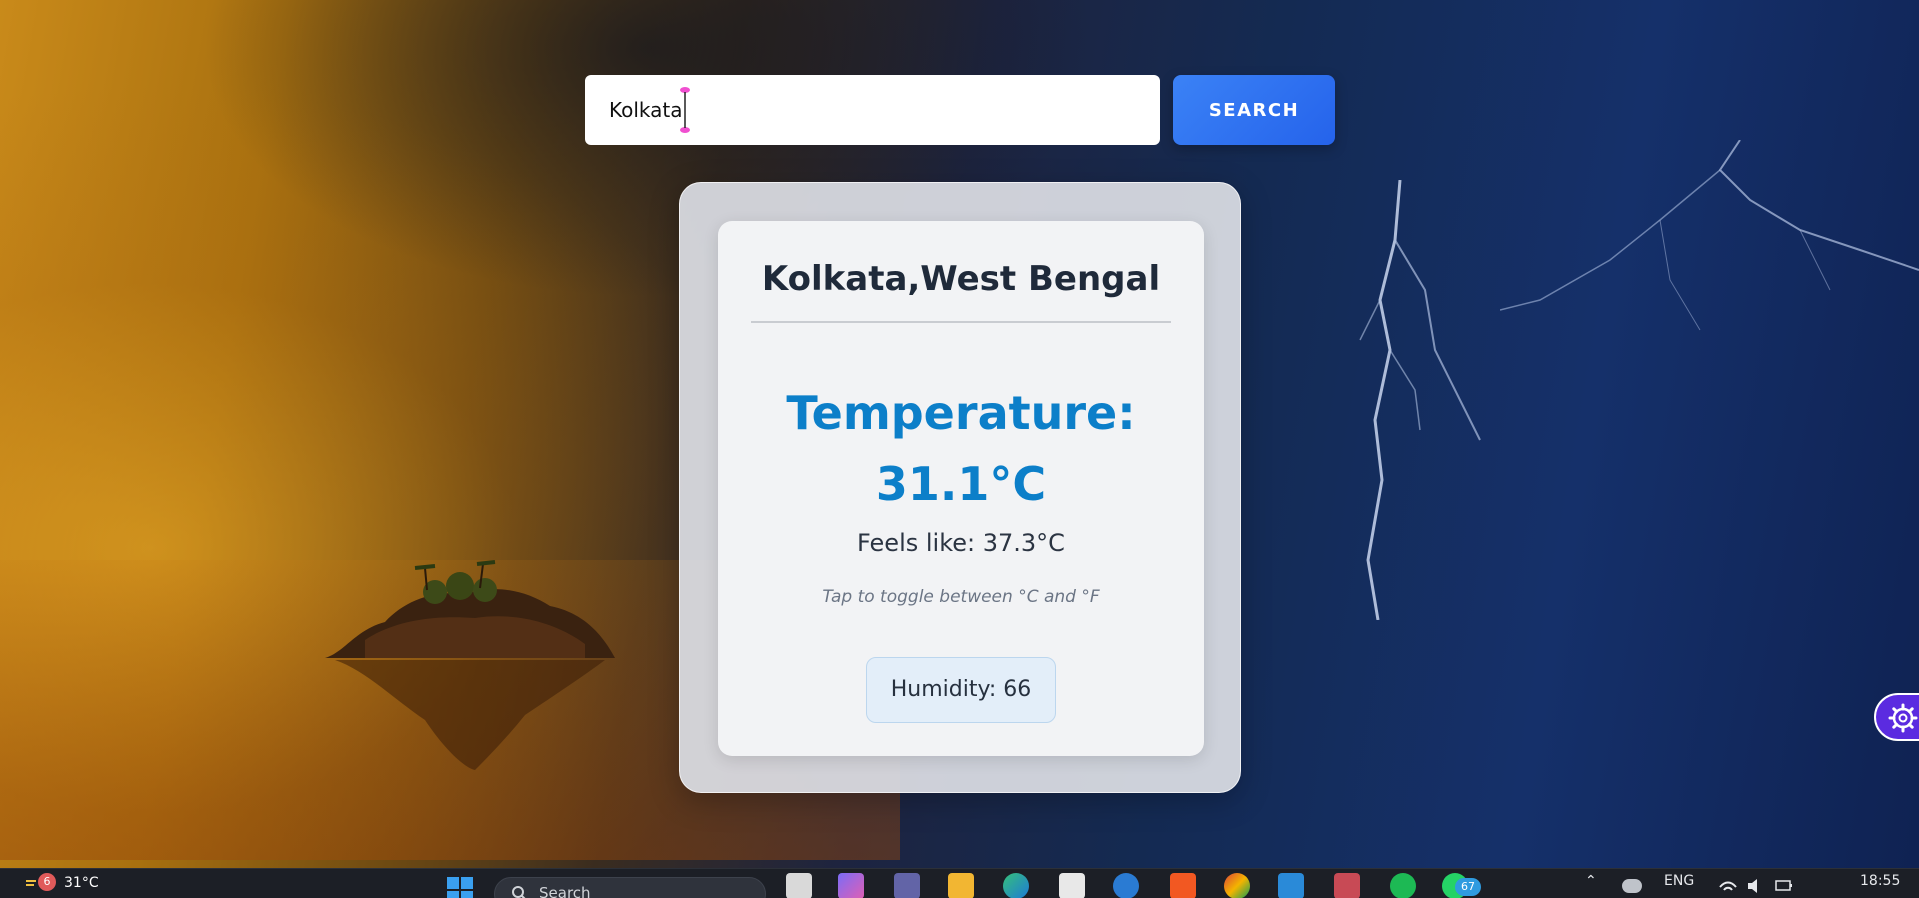  Describe the element at coordinates (685, 110) in the screenshot. I see `text-cursor-icon` at that location.